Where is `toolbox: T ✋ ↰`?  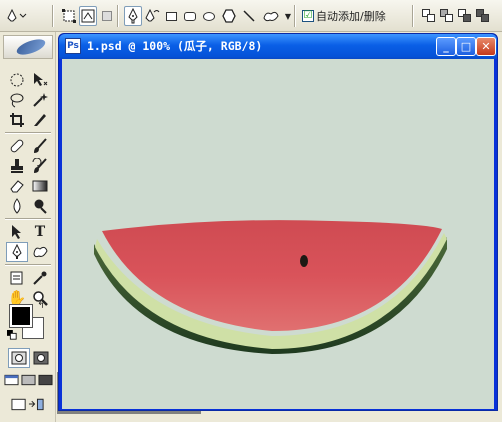
toolbox: T ✋ ↰ is located at coordinates (28, 227).